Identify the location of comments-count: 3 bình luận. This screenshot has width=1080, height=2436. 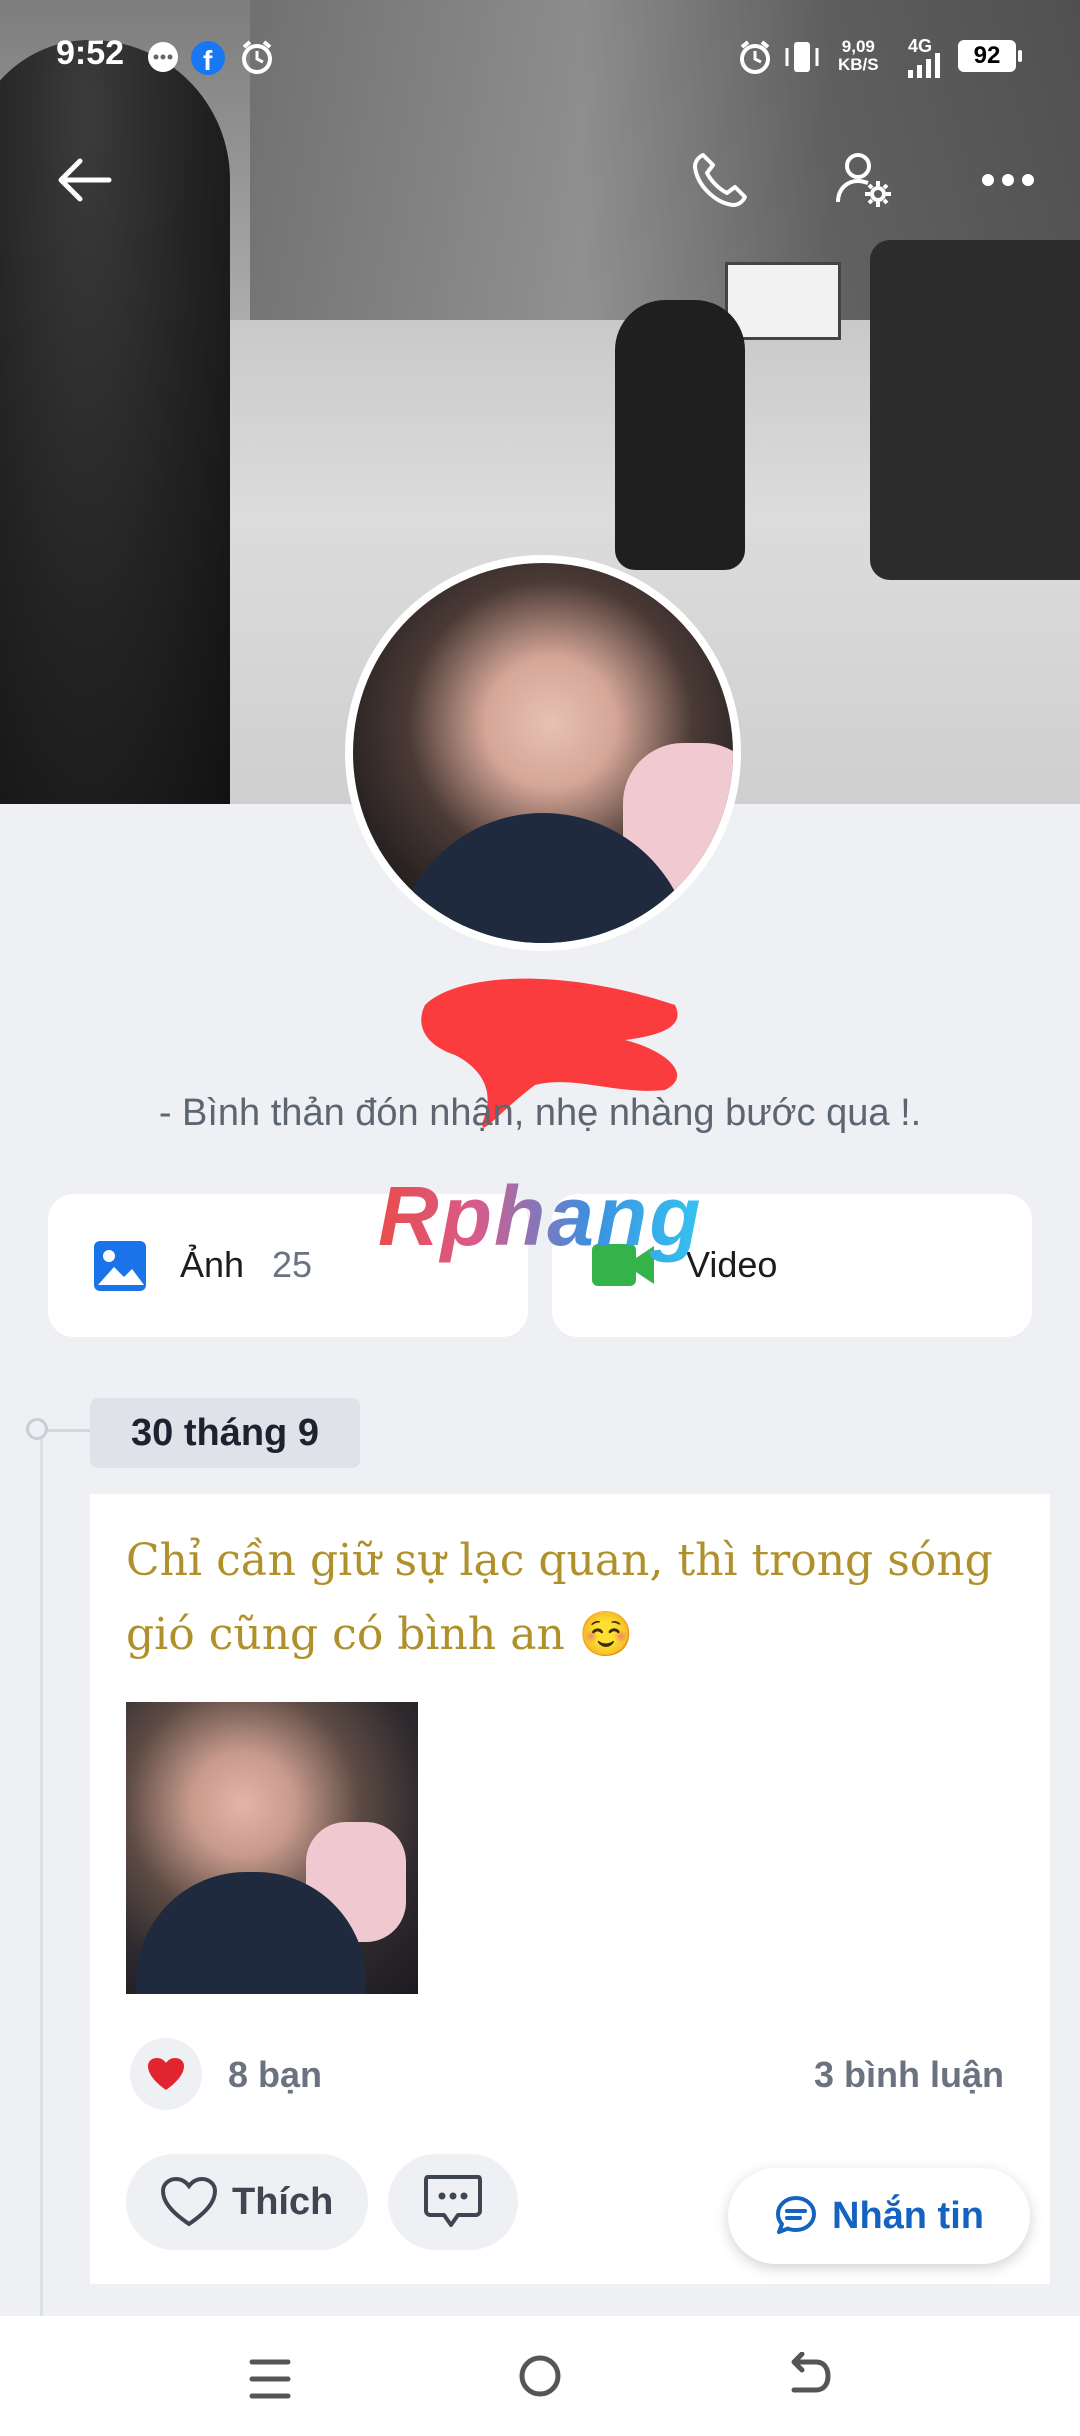
(909, 2075).